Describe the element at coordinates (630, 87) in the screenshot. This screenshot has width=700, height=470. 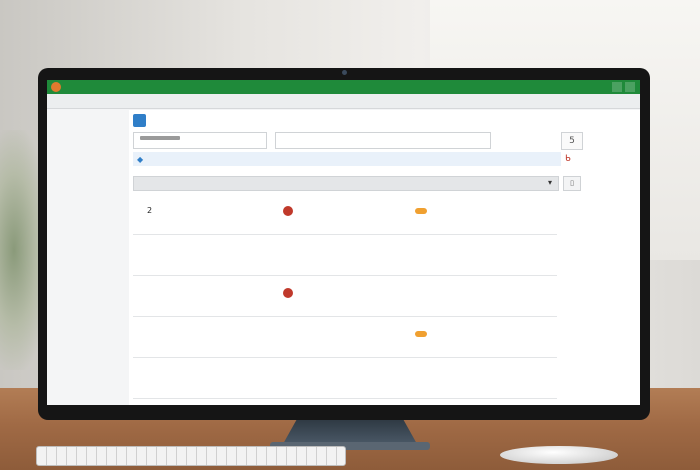
I see `close-button` at that location.